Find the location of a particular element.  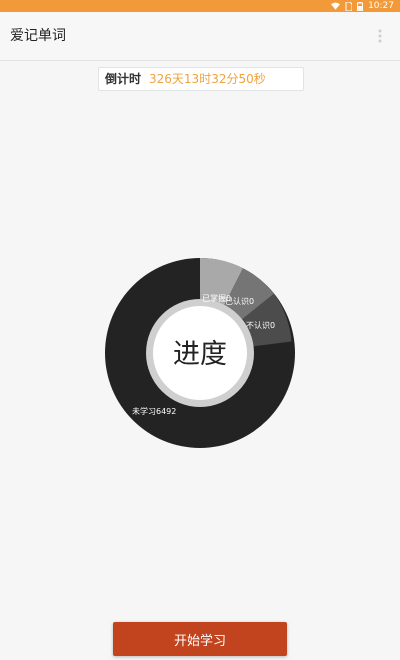

donut-center-label: 进度 is located at coordinates (200, 354).